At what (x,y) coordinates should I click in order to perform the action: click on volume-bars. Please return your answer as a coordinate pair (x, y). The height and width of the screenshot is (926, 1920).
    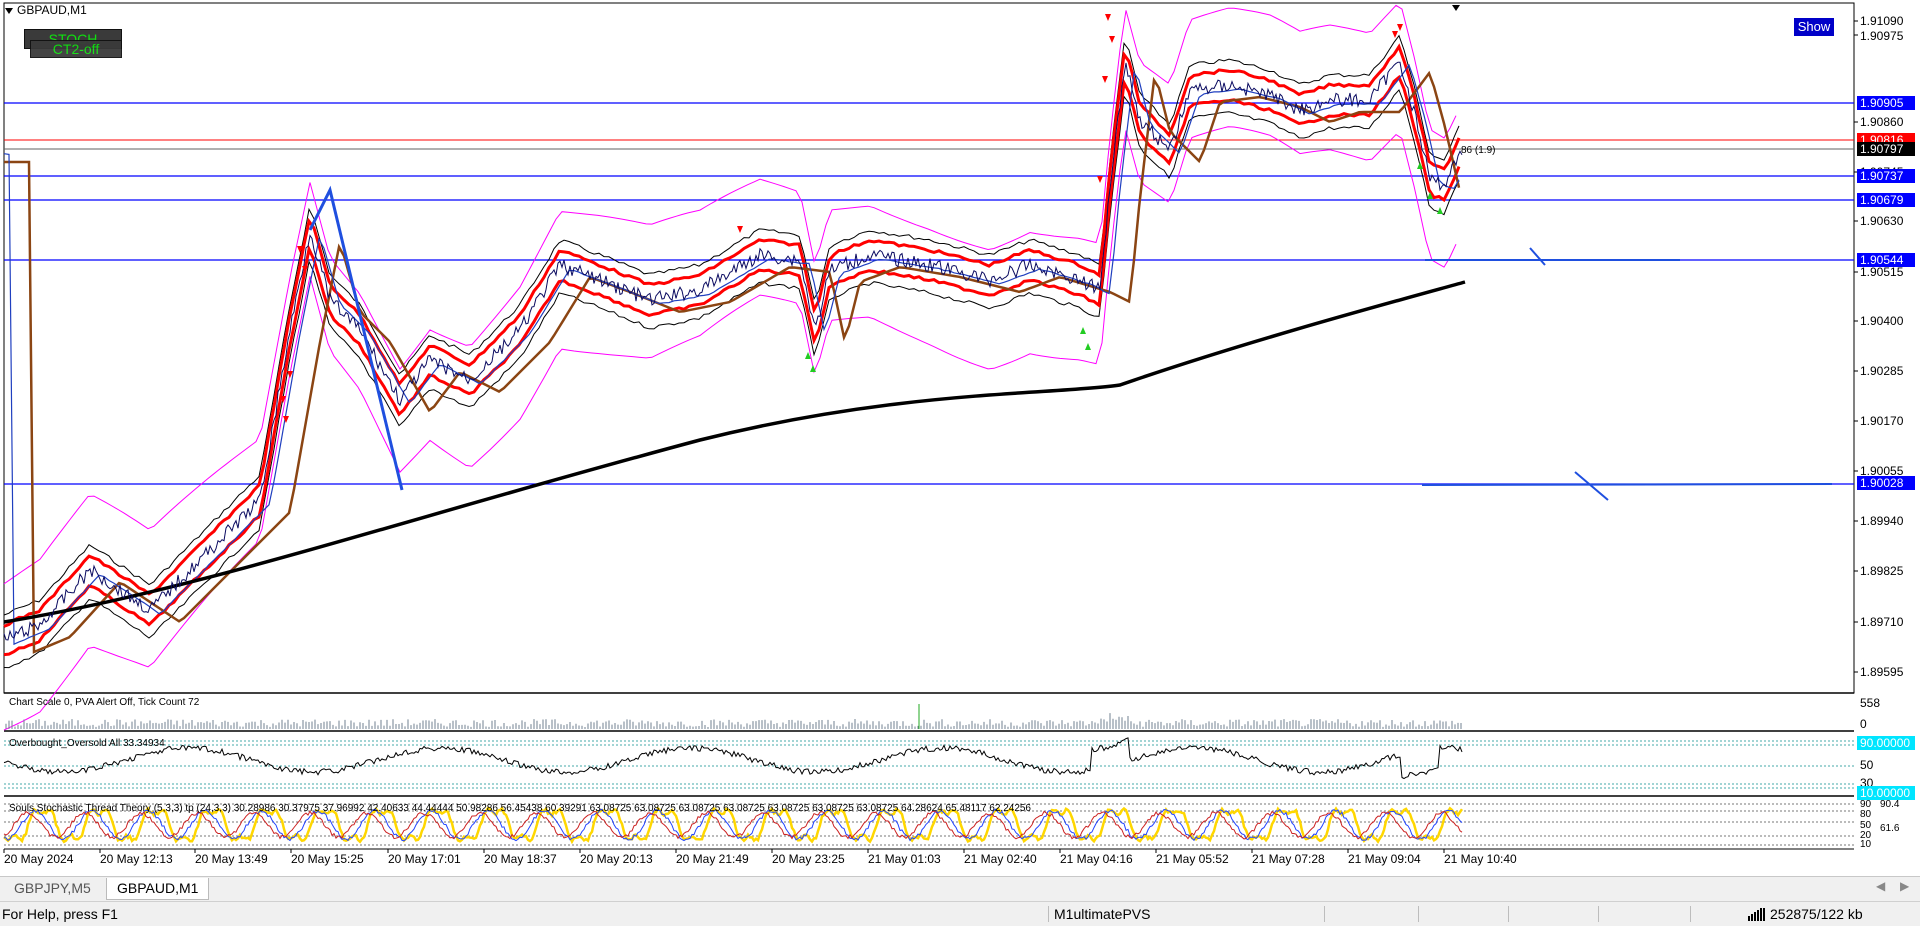
    Looking at the image, I should click on (733, 716).